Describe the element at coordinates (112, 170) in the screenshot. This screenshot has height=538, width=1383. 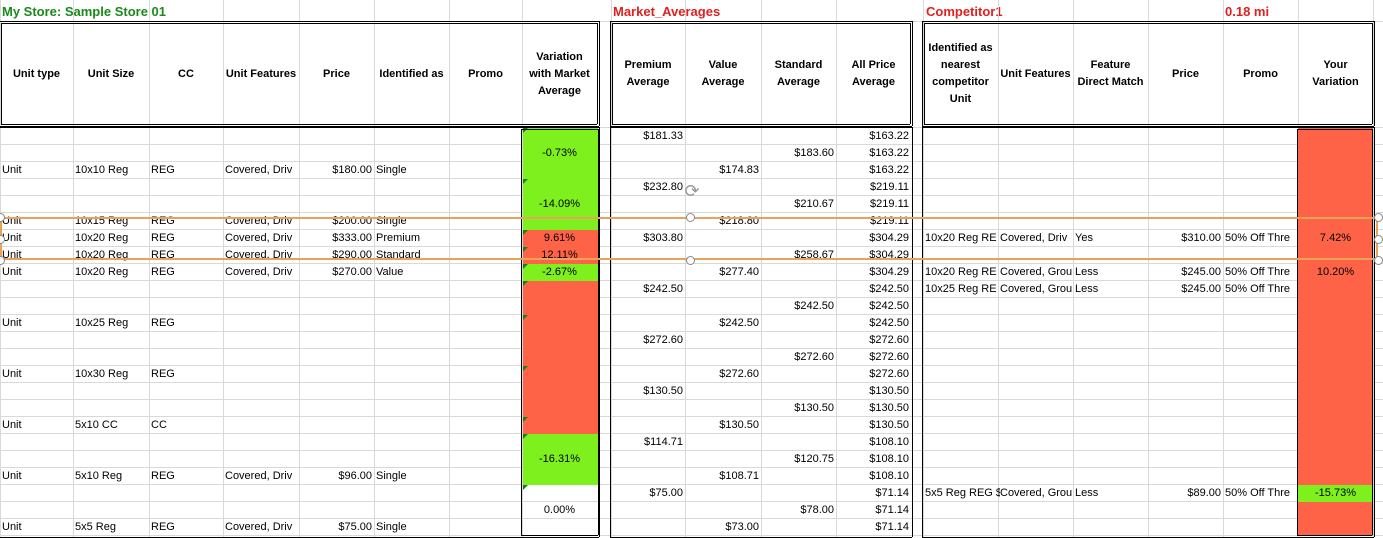
I see `cell-us: 10x10 Reg` at that location.